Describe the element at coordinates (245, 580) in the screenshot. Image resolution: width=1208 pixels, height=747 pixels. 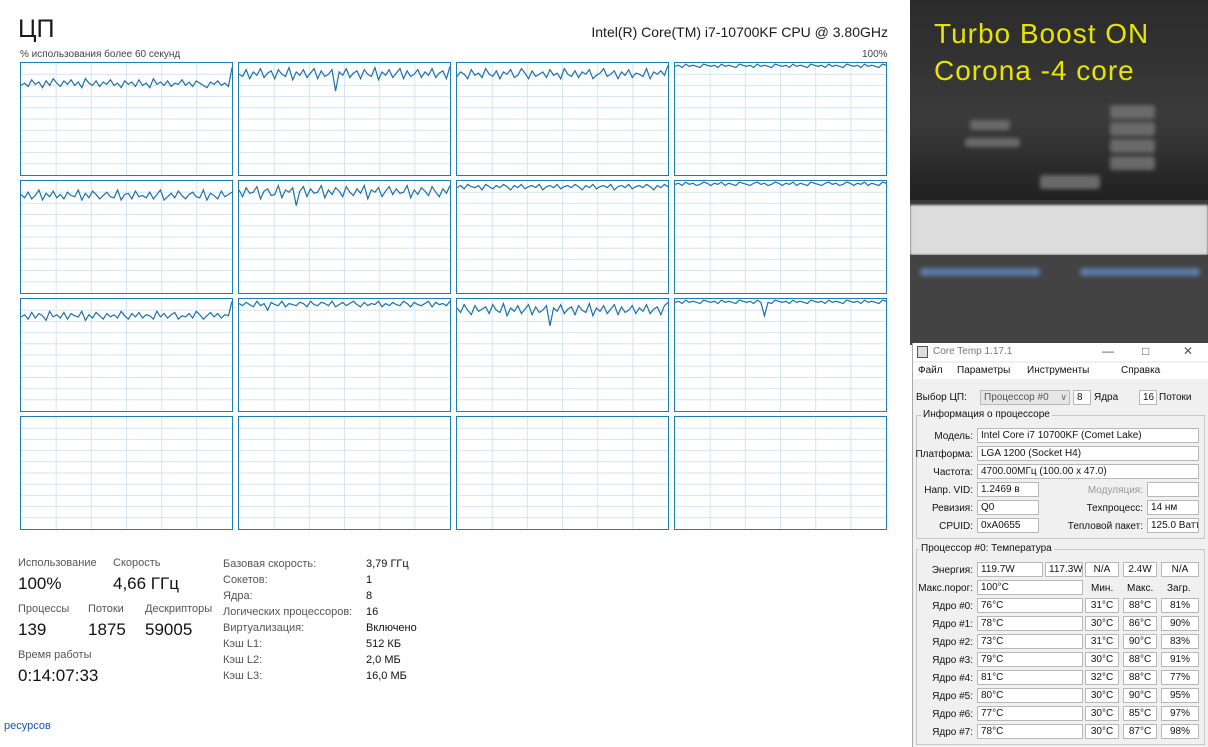
I see `detail-key: Сокетов:` at that location.